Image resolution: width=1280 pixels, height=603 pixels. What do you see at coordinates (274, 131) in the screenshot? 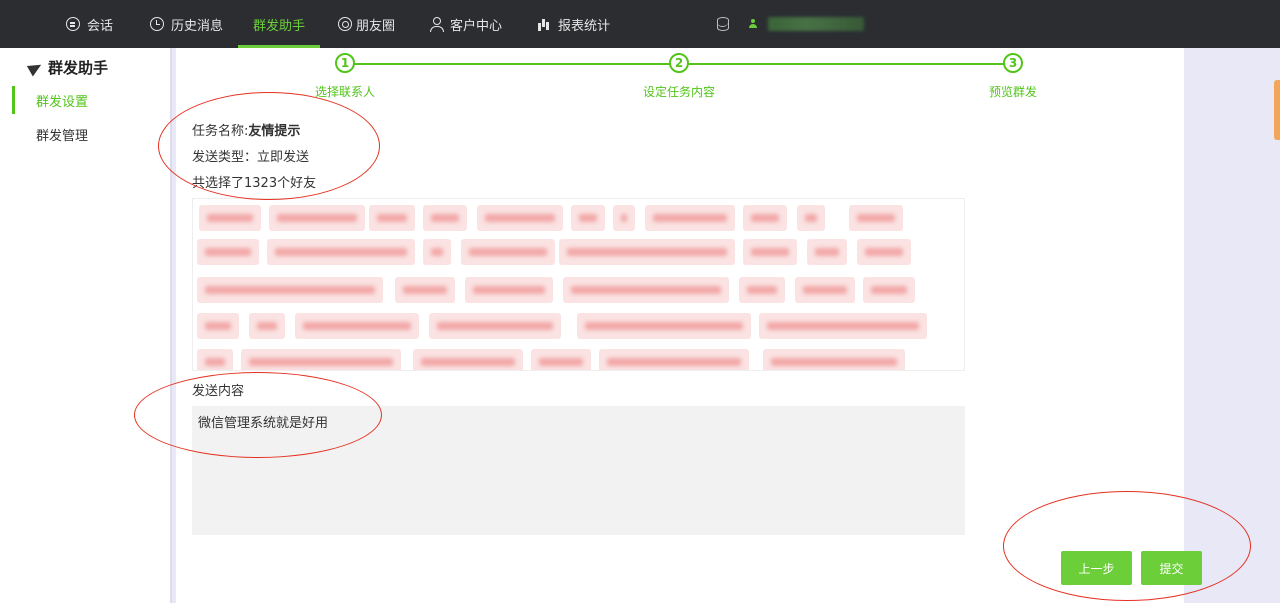
I see `task-name-value: 友情提示` at bounding box center [274, 131].